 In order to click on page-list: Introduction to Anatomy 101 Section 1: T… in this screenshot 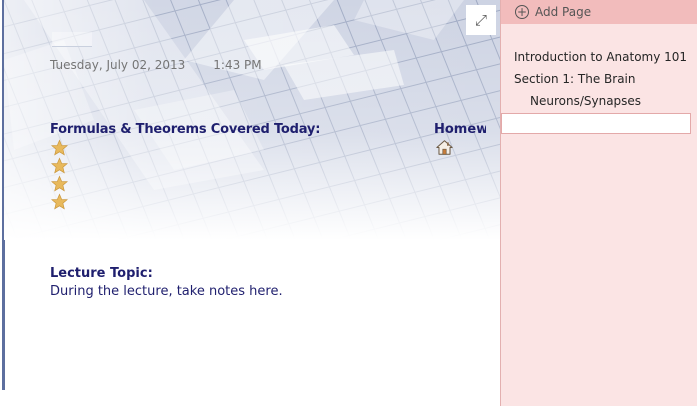, I will do `click(599, 79)`.